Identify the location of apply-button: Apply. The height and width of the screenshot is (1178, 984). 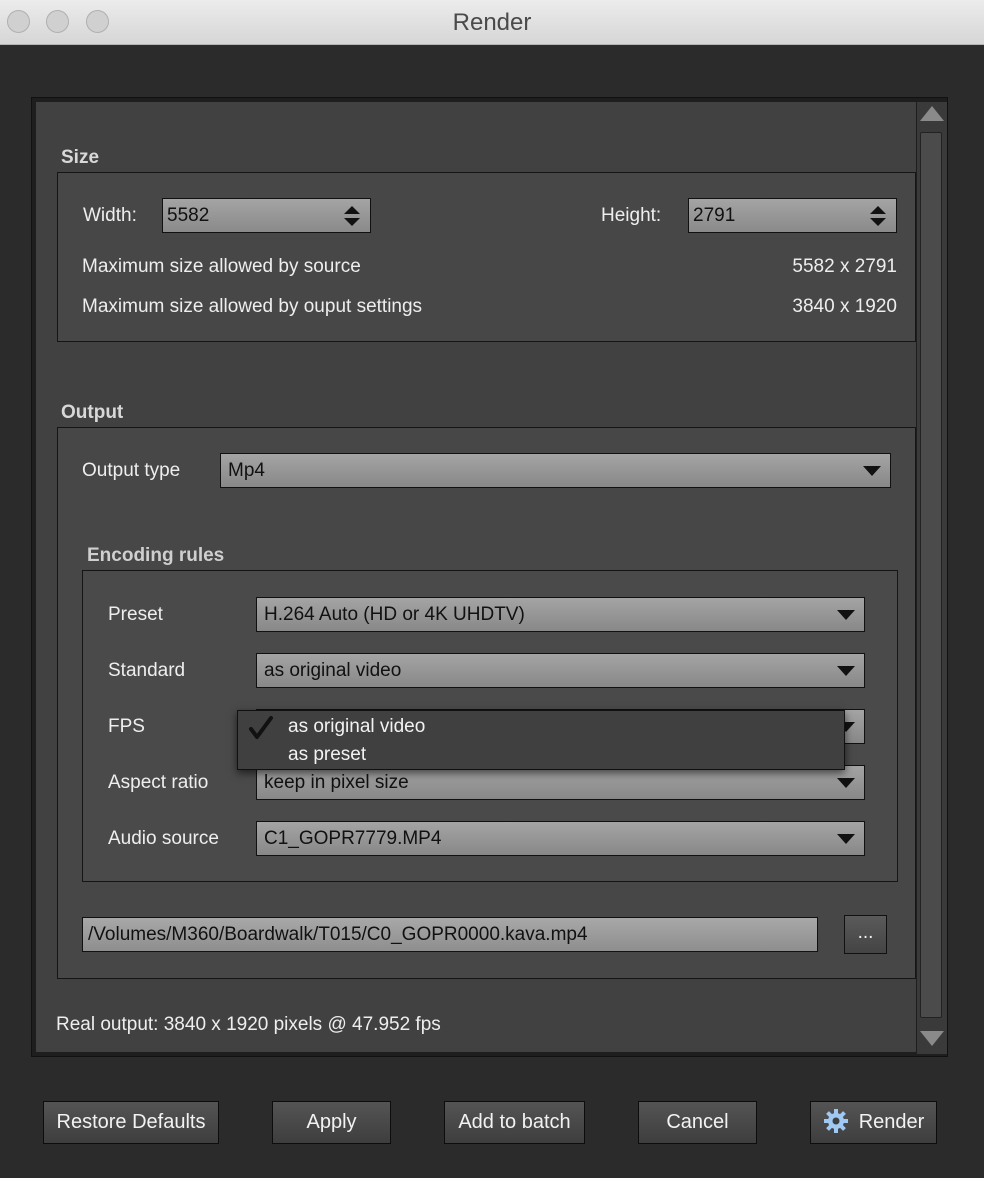
(331, 1122).